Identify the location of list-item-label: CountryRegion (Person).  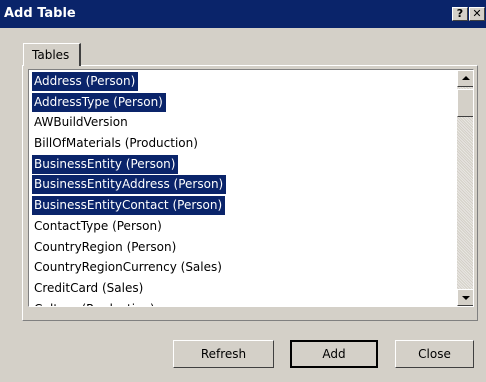
(105, 246).